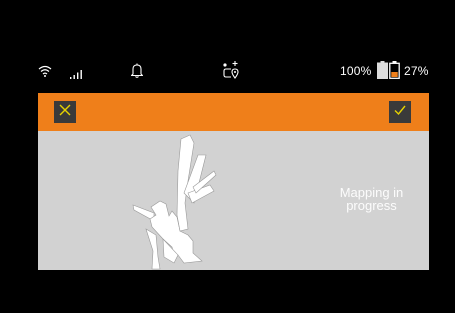 This screenshot has width=455, height=313. What do you see at coordinates (416, 71) in the screenshot?
I see `battery-2-percentage: 27%` at bounding box center [416, 71].